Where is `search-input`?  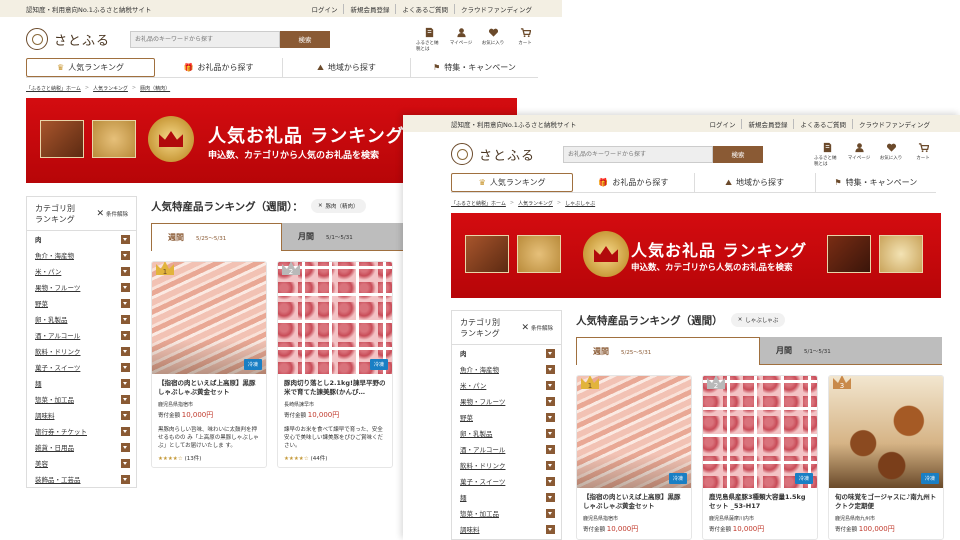 search-input is located at coordinates (205, 39).